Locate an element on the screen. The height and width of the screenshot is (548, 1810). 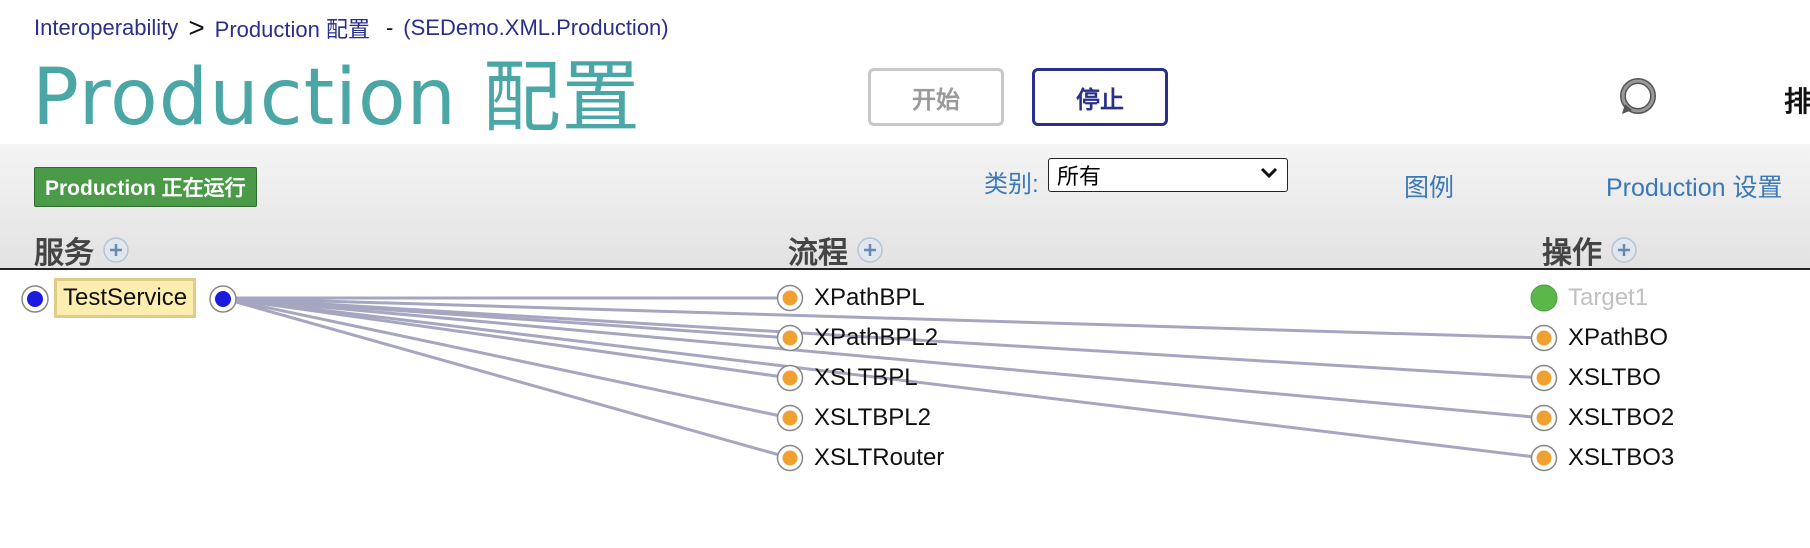
process-label: XSLTBPL2 is located at coordinates (872, 417).